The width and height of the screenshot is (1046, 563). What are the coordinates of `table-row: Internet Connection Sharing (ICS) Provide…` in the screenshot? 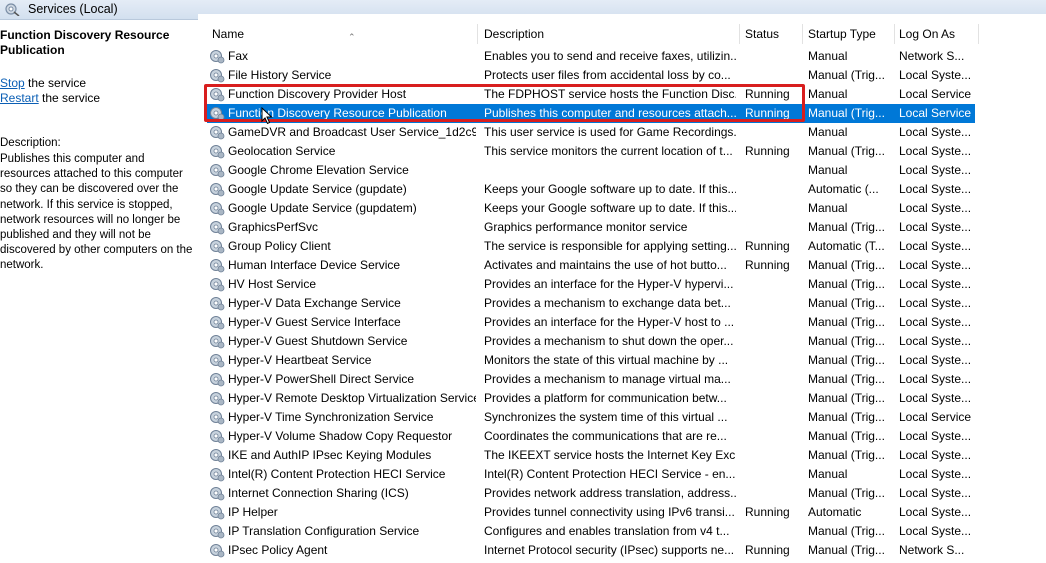 It's located at (622, 493).